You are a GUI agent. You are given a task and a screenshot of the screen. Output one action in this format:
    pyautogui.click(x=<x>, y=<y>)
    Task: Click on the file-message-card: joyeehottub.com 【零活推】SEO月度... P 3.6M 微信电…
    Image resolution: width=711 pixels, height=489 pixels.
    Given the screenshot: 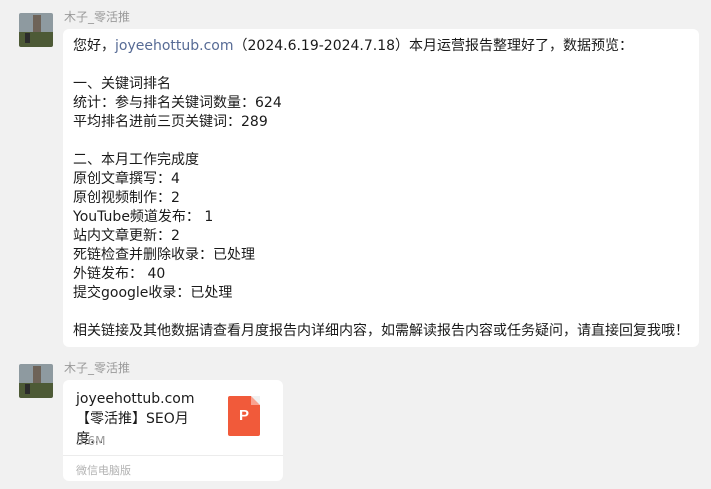 What is the action you would take?
    pyautogui.click(x=173, y=430)
    